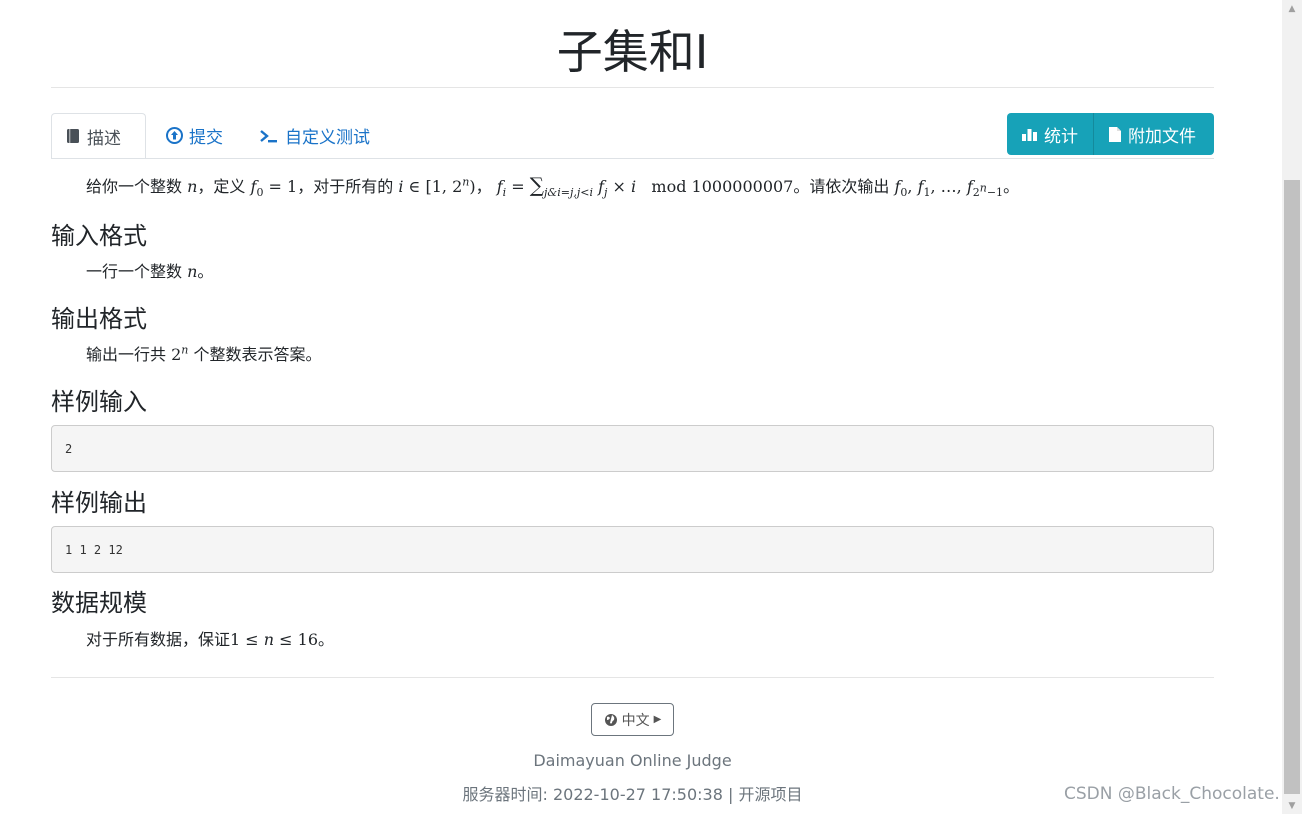 The image size is (1302, 814). What do you see at coordinates (99, 319) in the screenshot?
I see `output-format-heading: 输出格式` at bounding box center [99, 319].